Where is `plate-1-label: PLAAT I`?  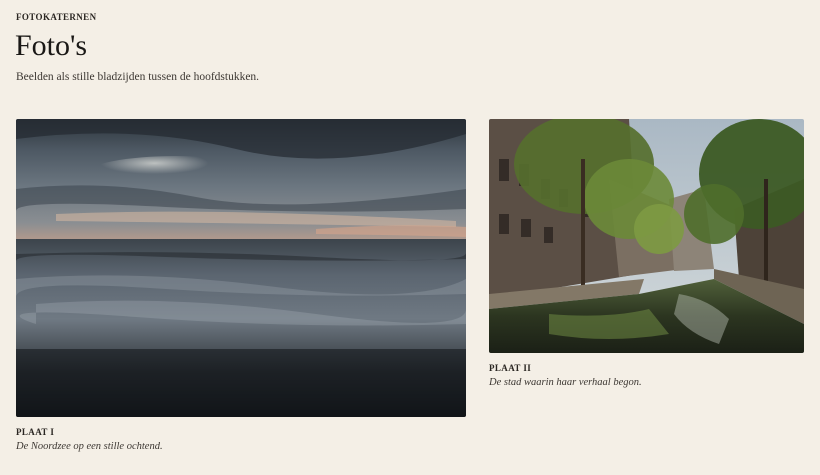 plate-1-label: PLAAT I is located at coordinates (35, 432).